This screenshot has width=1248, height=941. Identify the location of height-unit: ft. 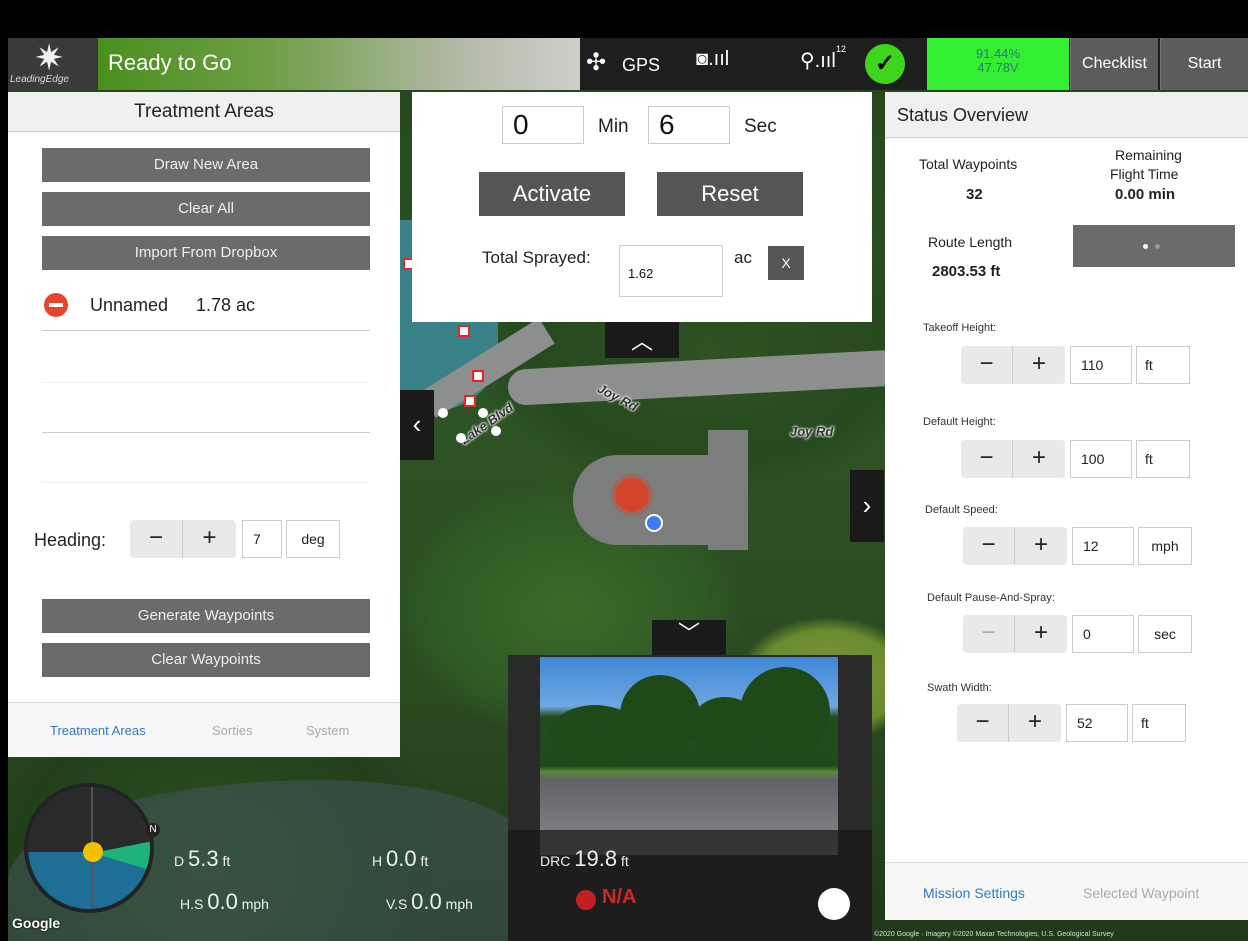
(424, 861).